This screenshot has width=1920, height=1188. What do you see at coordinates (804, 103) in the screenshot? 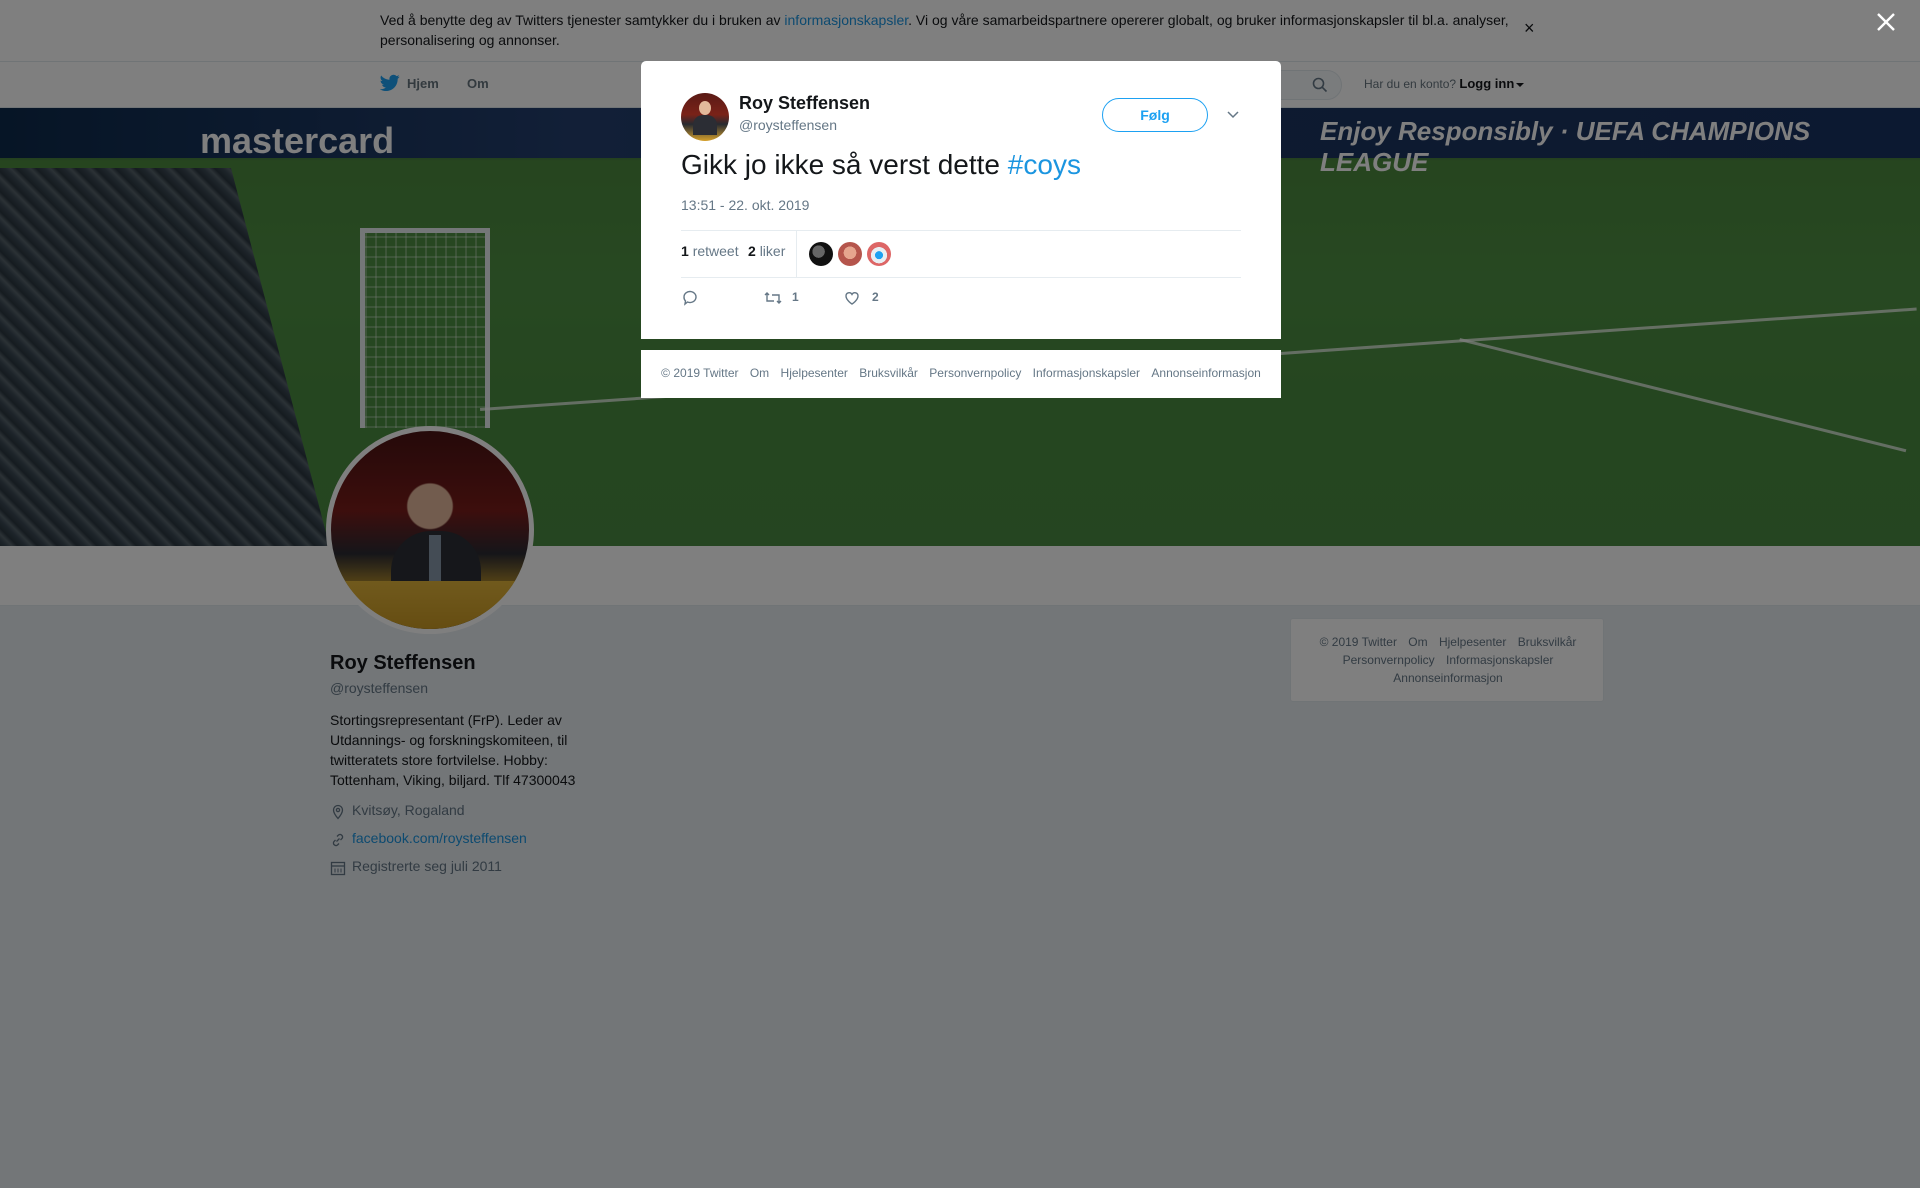
I see `tweet-author-name: Roy Steffensen` at bounding box center [804, 103].